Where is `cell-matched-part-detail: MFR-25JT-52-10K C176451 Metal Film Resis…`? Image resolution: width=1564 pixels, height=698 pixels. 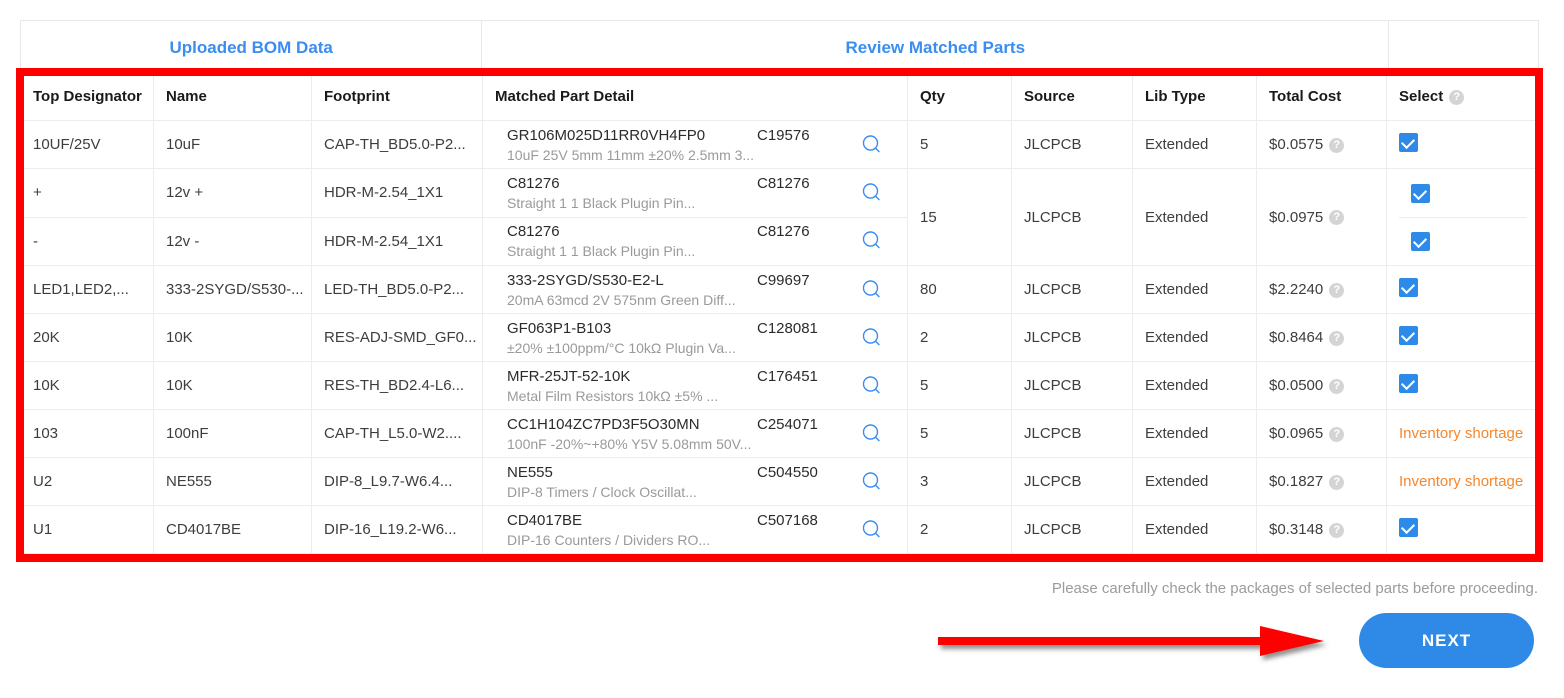
cell-matched-part-detail: MFR-25JT-52-10K C176451 Metal Film Resis… is located at coordinates (695, 385).